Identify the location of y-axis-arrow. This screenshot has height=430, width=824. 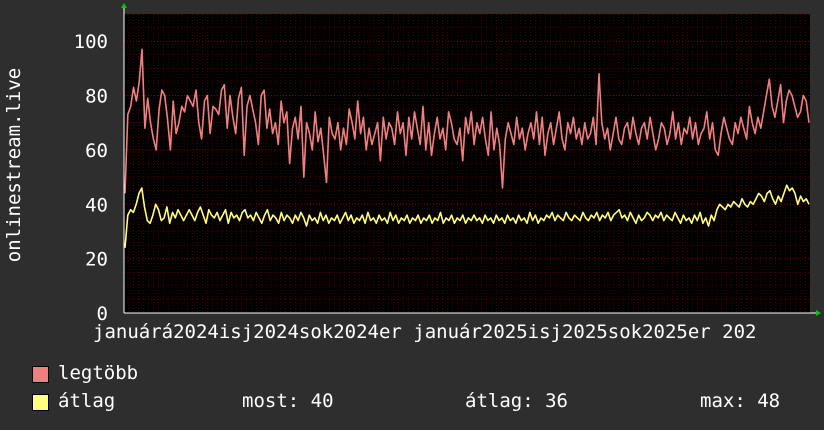
(124, 5).